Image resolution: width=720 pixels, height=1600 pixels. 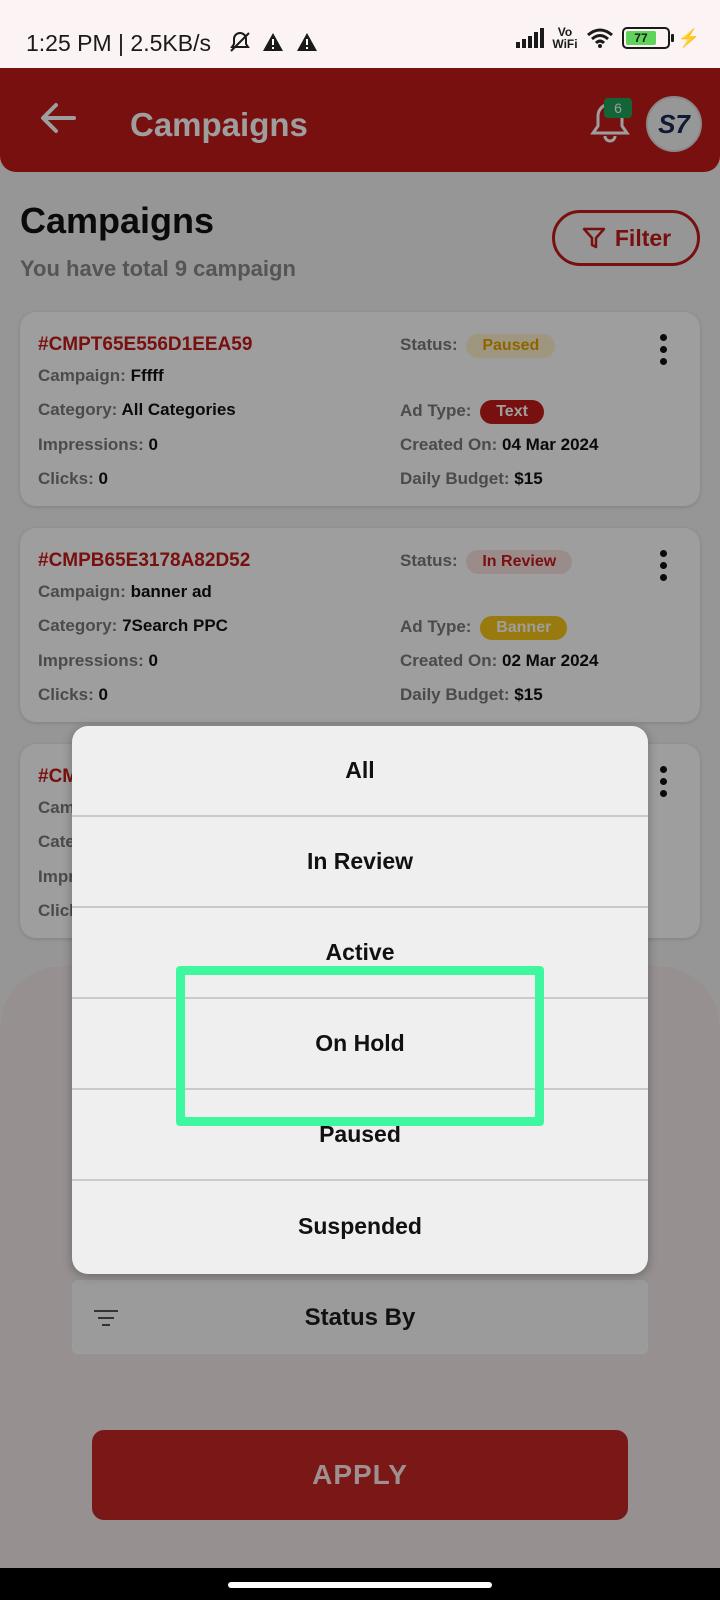 What do you see at coordinates (360, 862) in the screenshot?
I see `menu-item-in-review: In Review` at bounding box center [360, 862].